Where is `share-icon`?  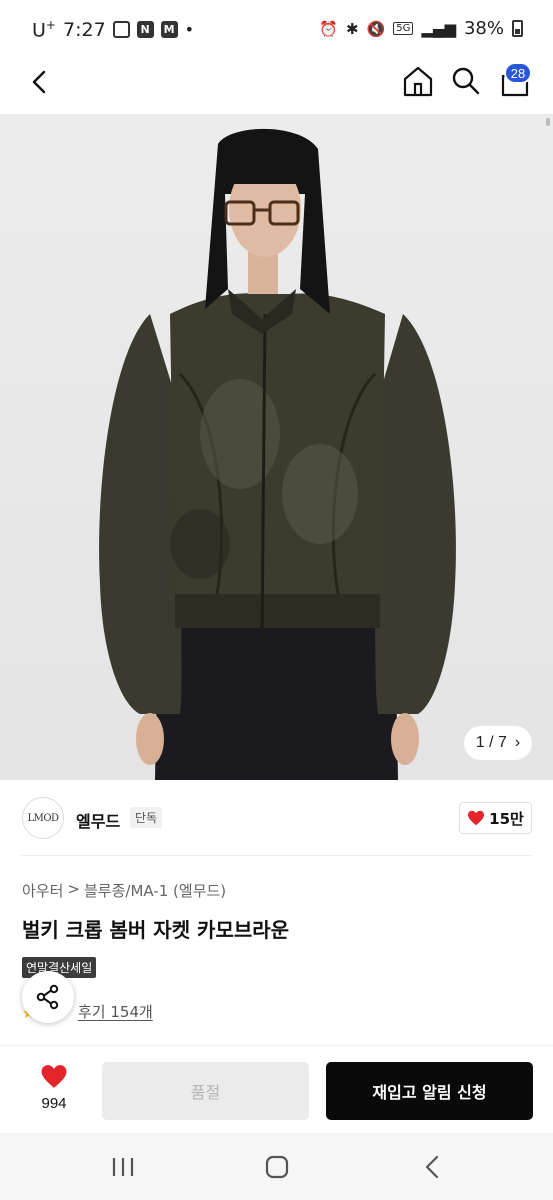 share-icon is located at coordinates (47, 997).